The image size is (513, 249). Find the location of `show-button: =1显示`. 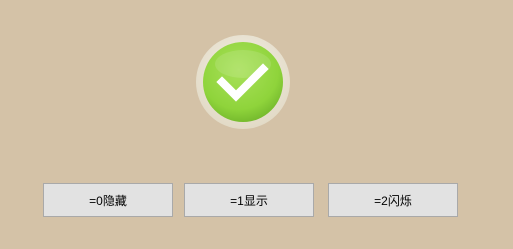

show-button: =1显示 is located at coordinates (249, 200).